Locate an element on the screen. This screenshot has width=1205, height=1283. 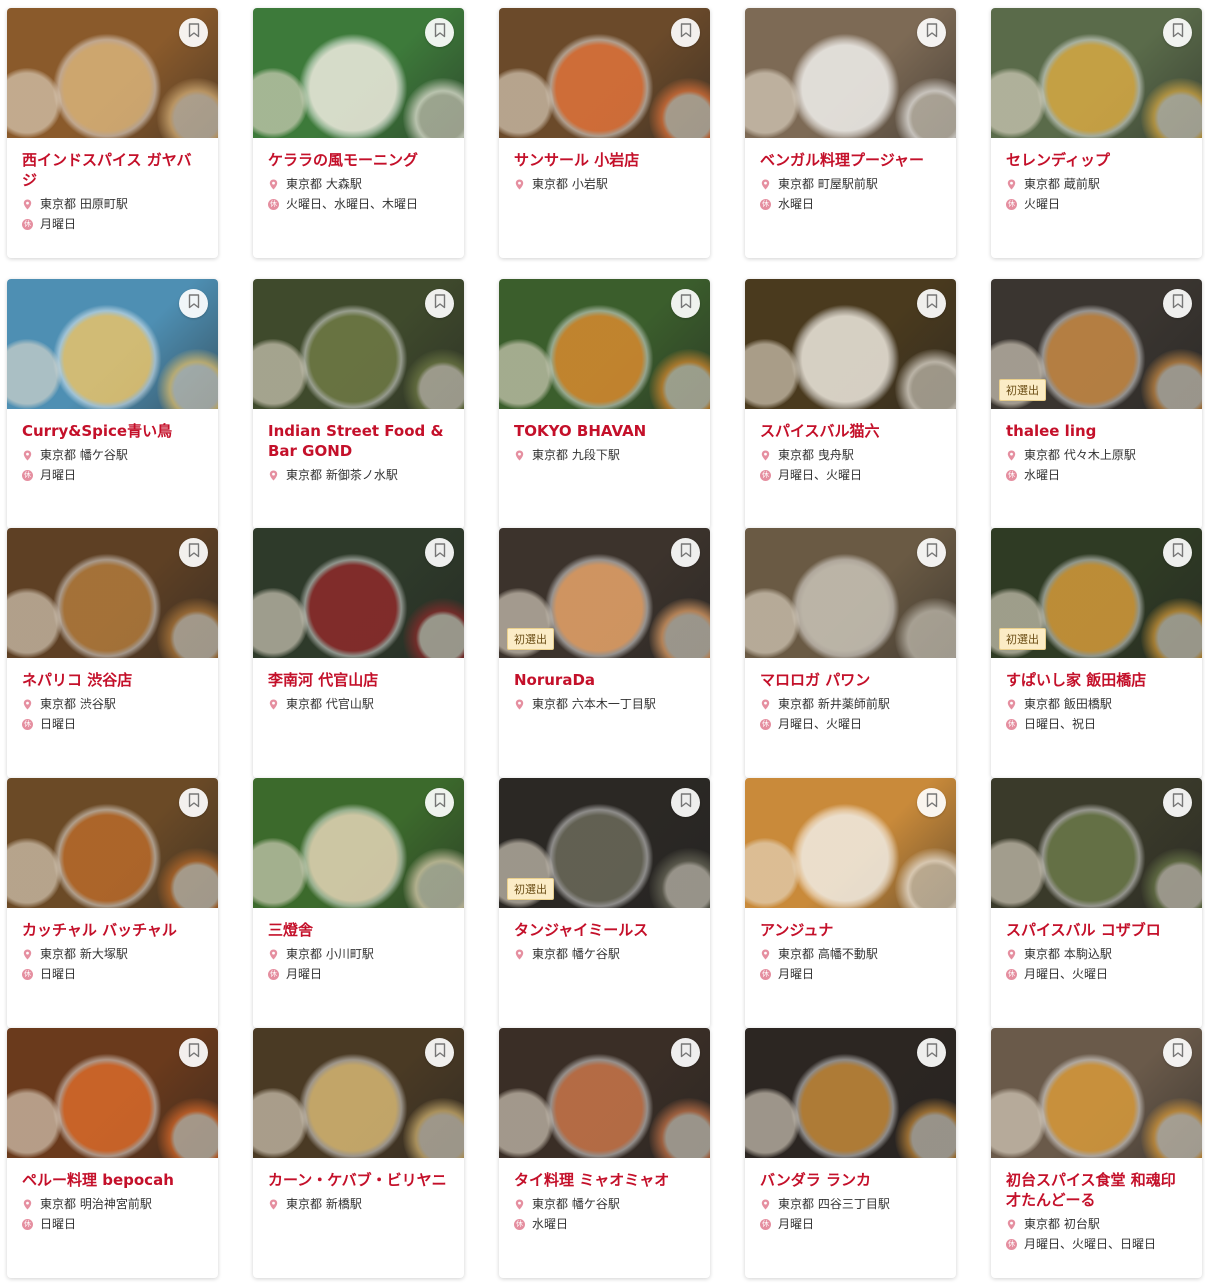
restaurant-card: 初選出 タンジャイミールス 東京都 幡ケ谷駅 is located at coordinates (604, 903).